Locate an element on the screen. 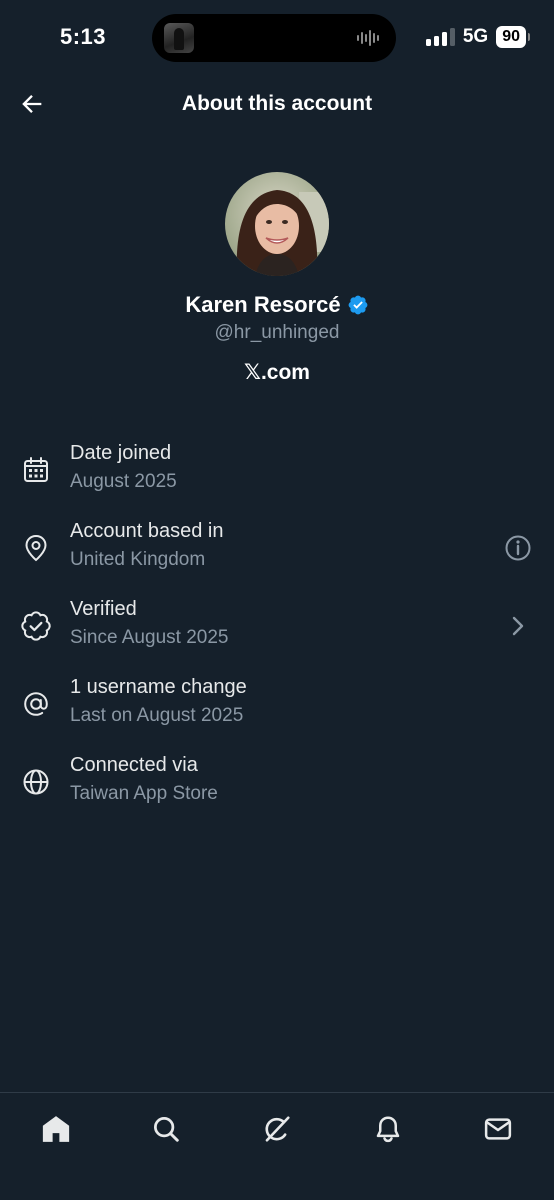  page-title: About this account is located at coordinates (277, 103).